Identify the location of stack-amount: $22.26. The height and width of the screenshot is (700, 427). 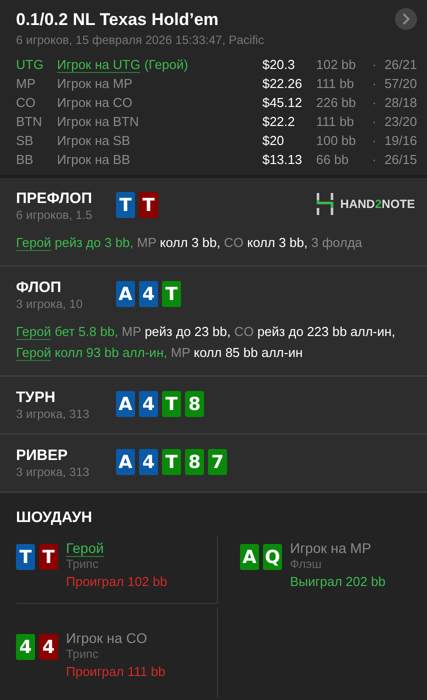
(283, 83).